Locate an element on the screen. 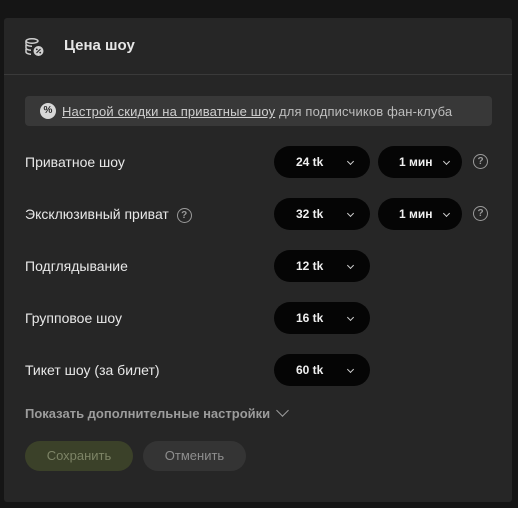 The height and width of the screenshot is (508, 518). panel-title: Цена шоу is located at coordinates (99, 45).